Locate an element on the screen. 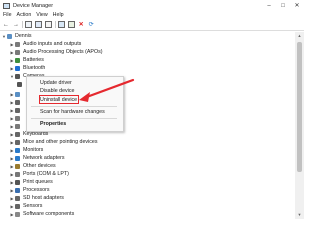 Image resolution: width=320 pixels, height=240 pixels. tree-item-label: Software components is located at coordinates (49, 214).